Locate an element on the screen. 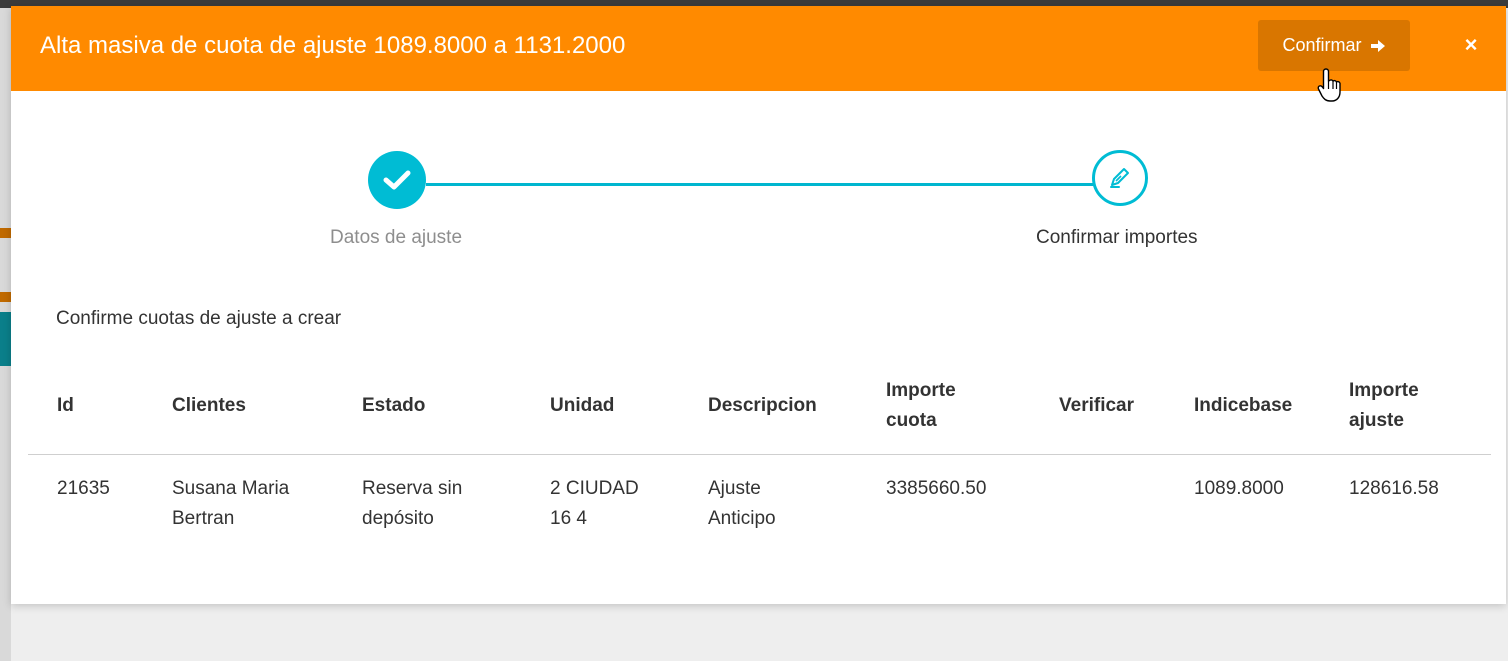 The width and height of the screenshot is (1508, 661). cell-unidad: 2 CIUDAD 16 4 is located at coordinates (605, 504).